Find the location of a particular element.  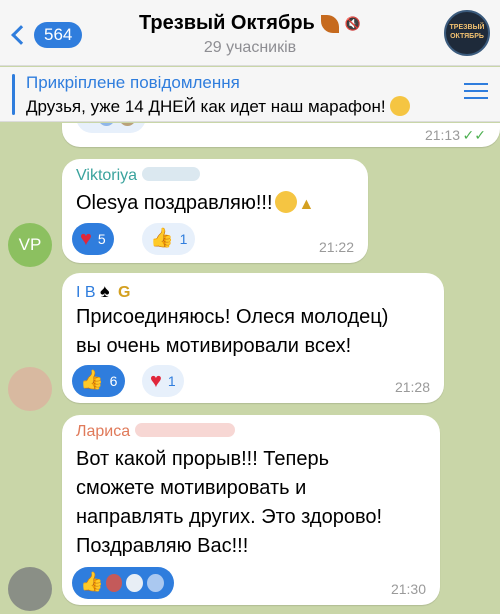

party-face-emoji-icon is located at coordinates (285, 202).